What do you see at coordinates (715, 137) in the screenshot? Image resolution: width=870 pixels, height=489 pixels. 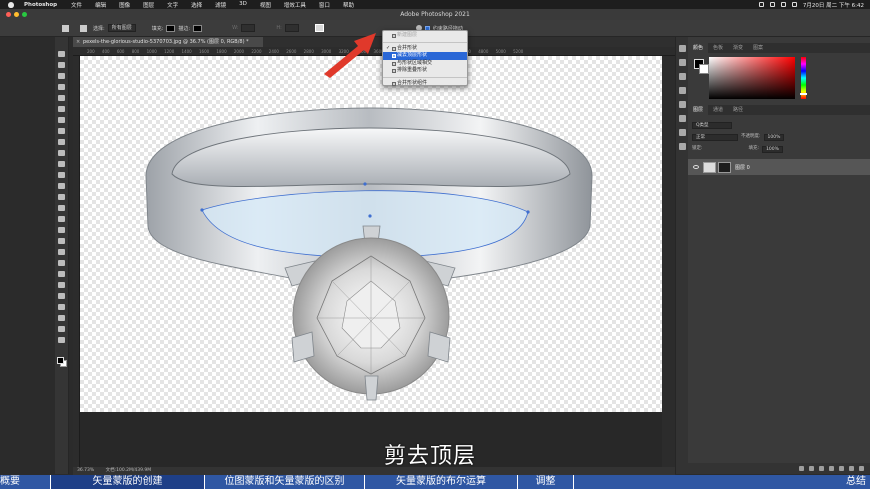 I see `blend-mode-dropdown: 正常` at bounding box center [715, 137].